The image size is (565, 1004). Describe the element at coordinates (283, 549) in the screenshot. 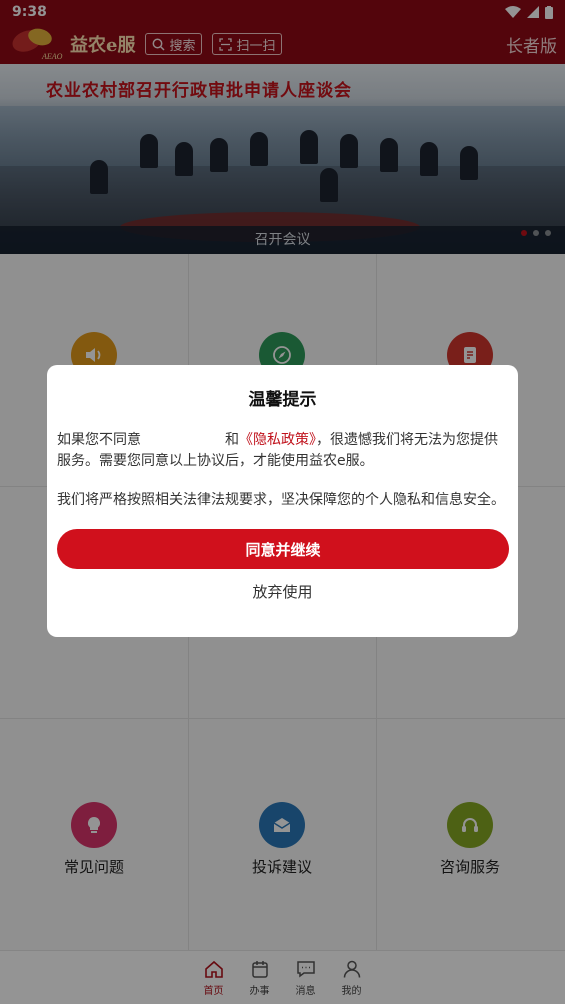

I see `agree-button: 同意并继续` at that location.